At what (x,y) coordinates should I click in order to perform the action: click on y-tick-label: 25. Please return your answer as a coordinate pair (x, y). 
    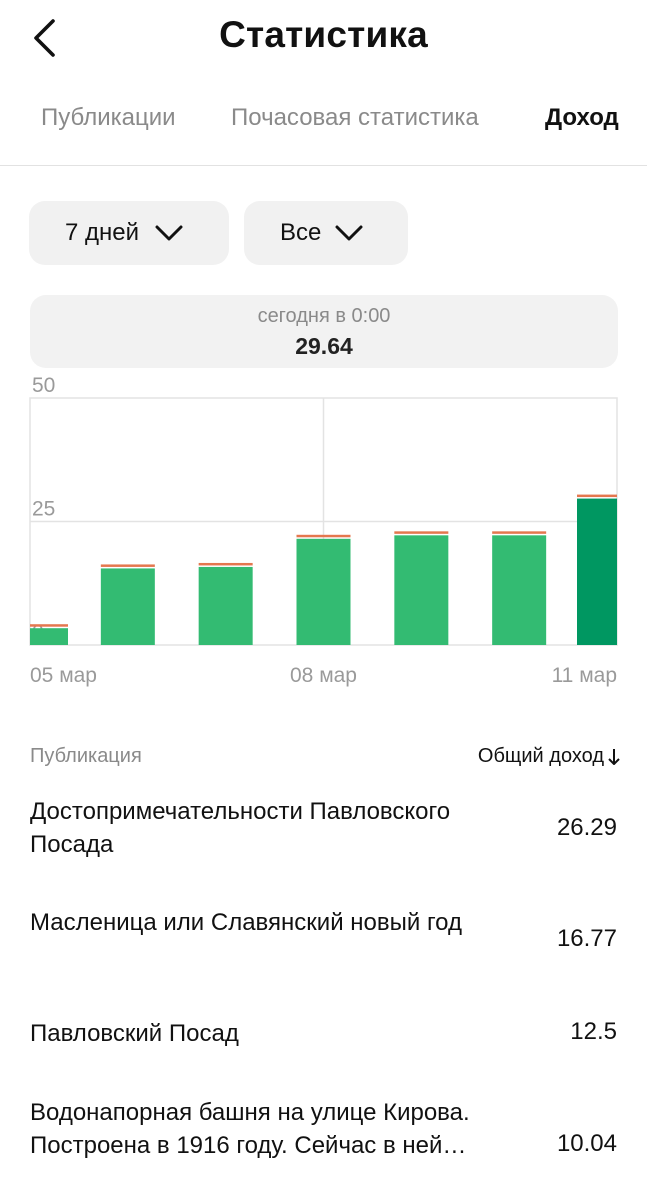
    Looking at the image, I should click on (43, 509).